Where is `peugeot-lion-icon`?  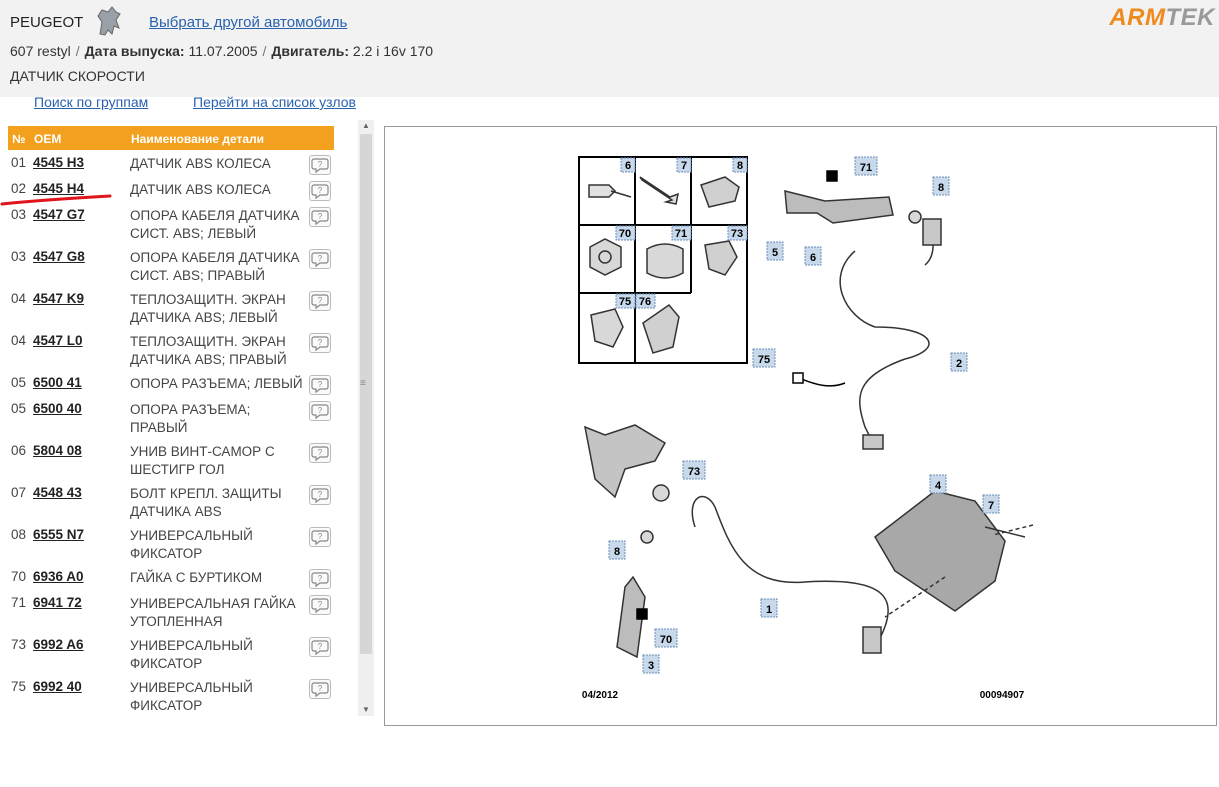 peugeot-lion-icon is located at coordinates (109, 21).